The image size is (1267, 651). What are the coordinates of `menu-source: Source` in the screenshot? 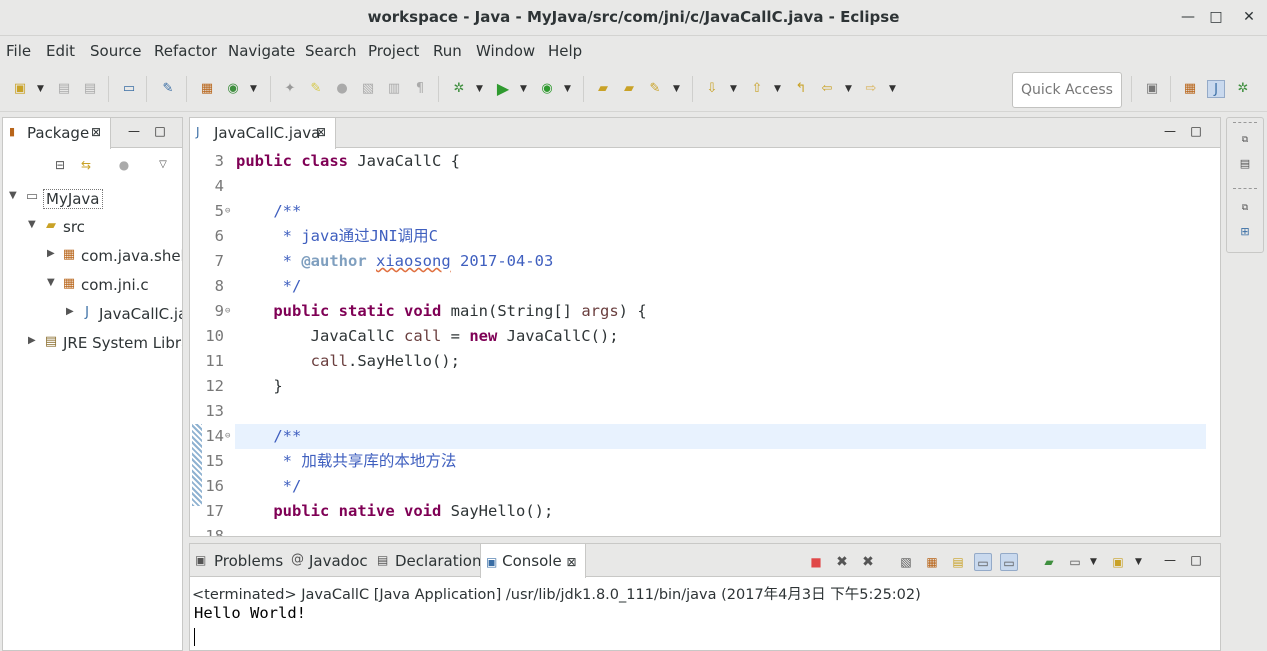 It's located at (116, 51).